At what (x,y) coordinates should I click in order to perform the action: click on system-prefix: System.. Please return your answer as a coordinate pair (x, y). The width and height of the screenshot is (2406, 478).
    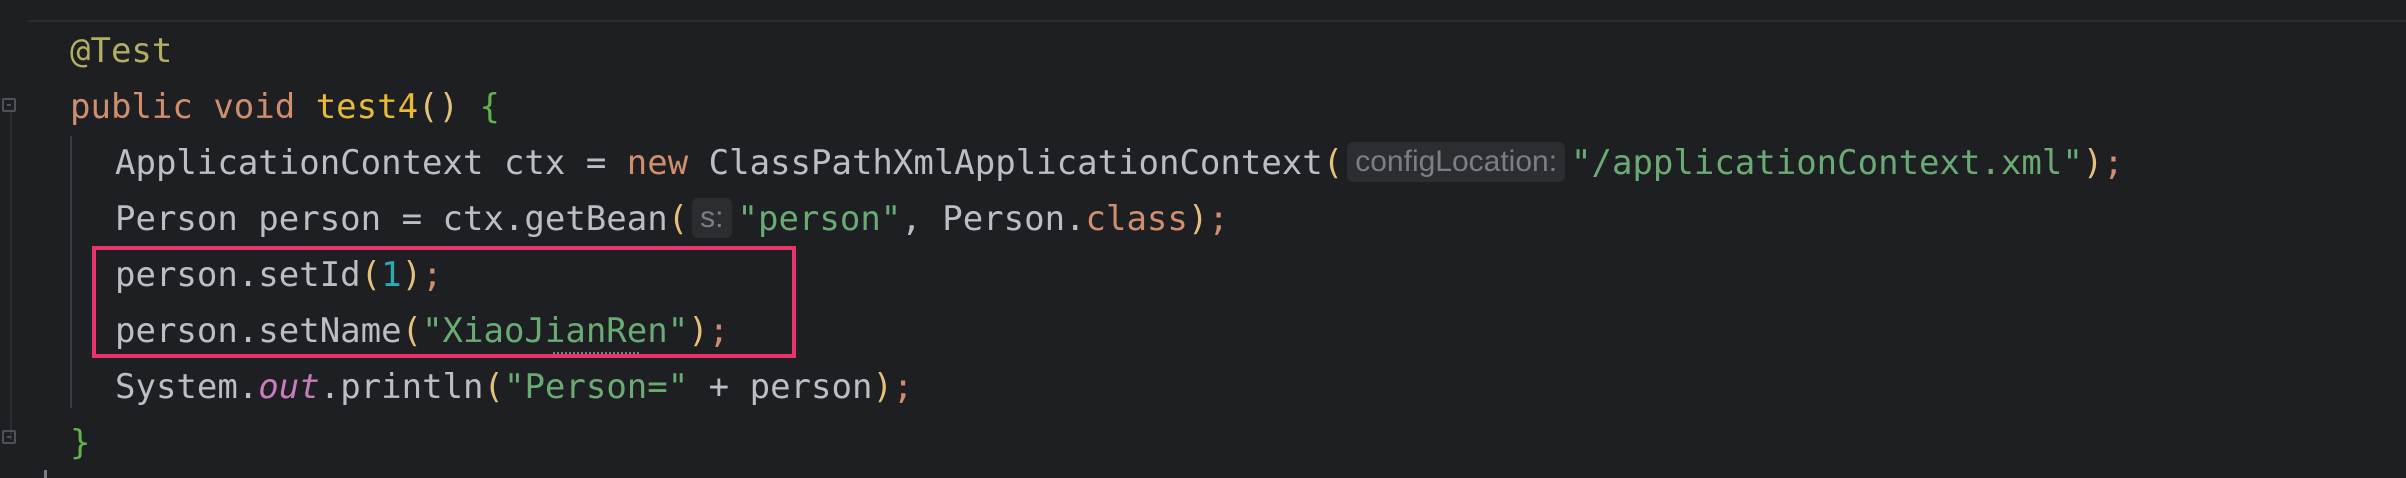
    Looking at the image, I should click on (187, 387).